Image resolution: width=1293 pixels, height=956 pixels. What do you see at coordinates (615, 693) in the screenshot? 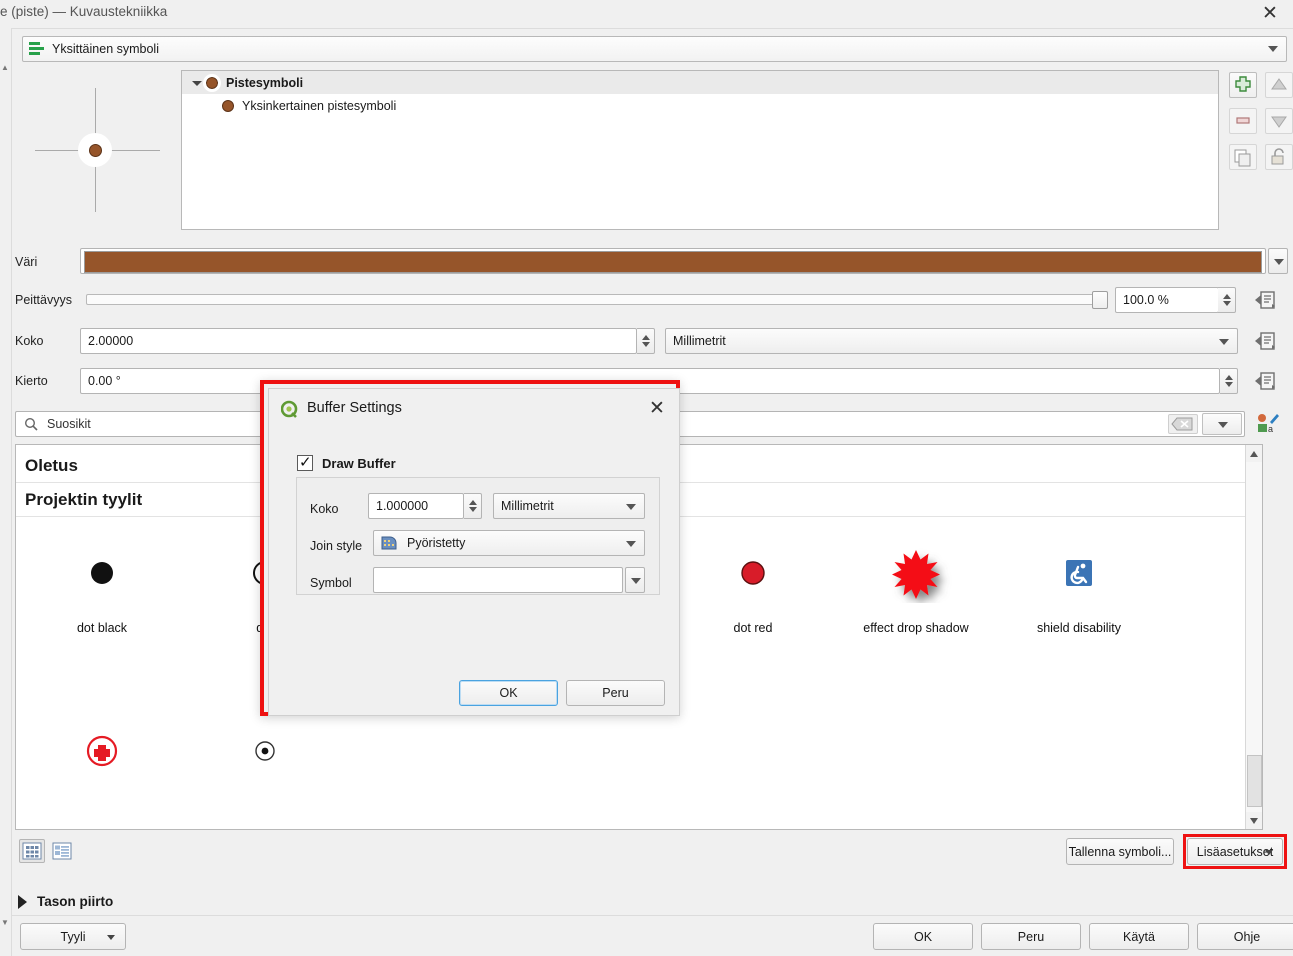
I see `buffer-cancel-button: Peru` at bounding box center [615, 693].